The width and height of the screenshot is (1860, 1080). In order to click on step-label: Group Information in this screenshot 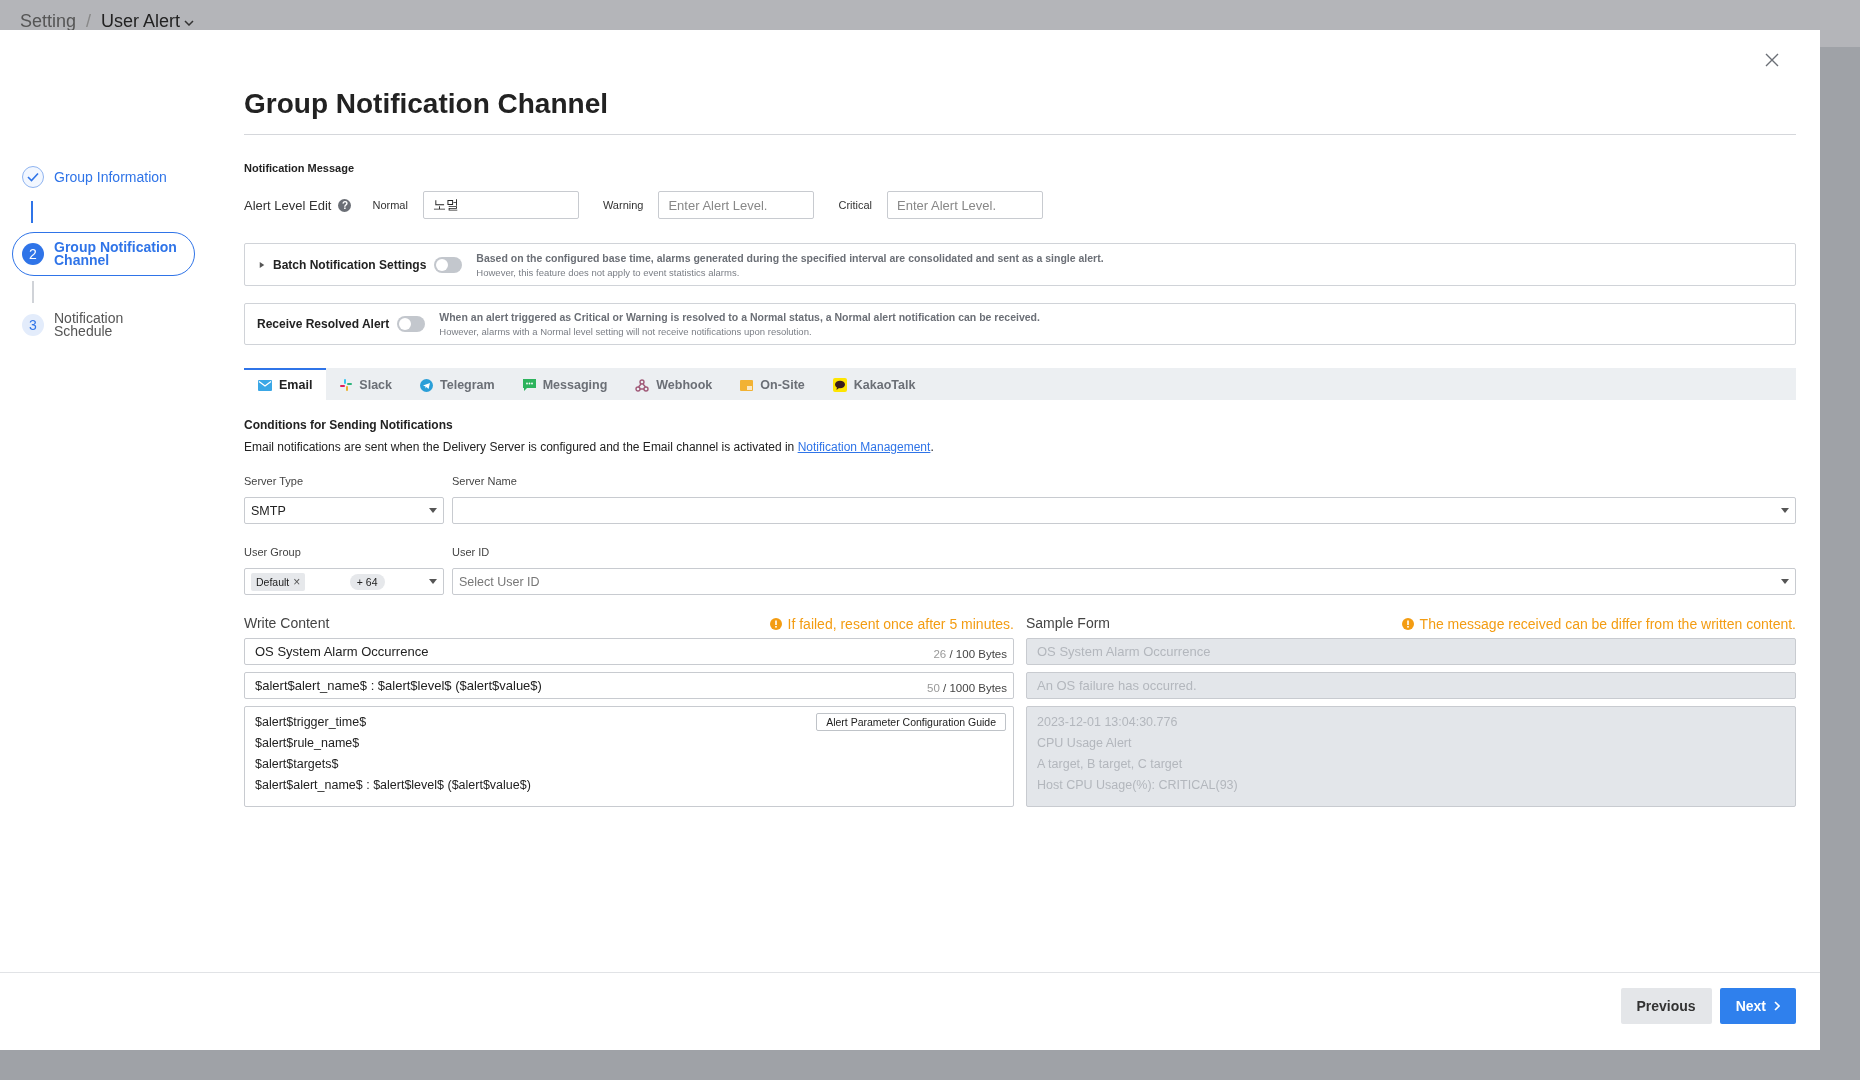, I will do `click(110, 177)`.